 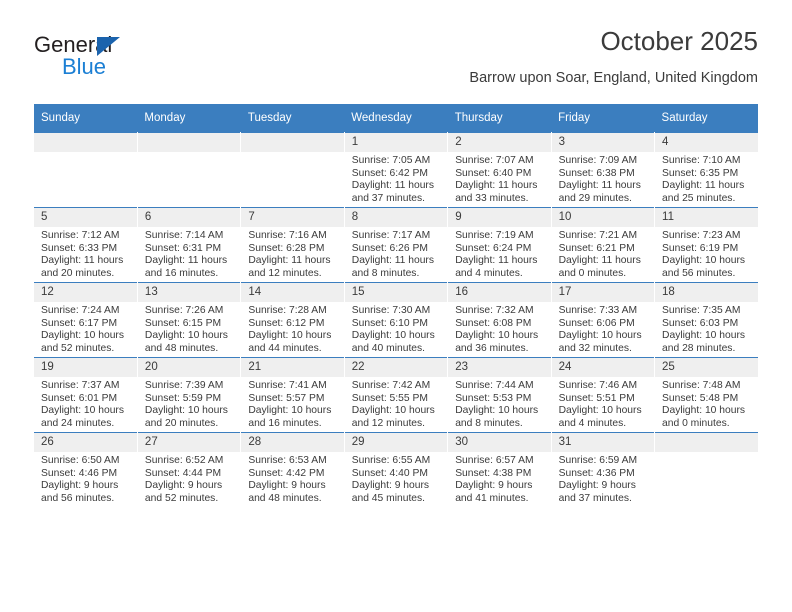 What do you see at coordinates (494, 385) in the screenshot?
I see `day-detail-line: Sunrise: 7:44 AM` at bounding box center [494, 385].